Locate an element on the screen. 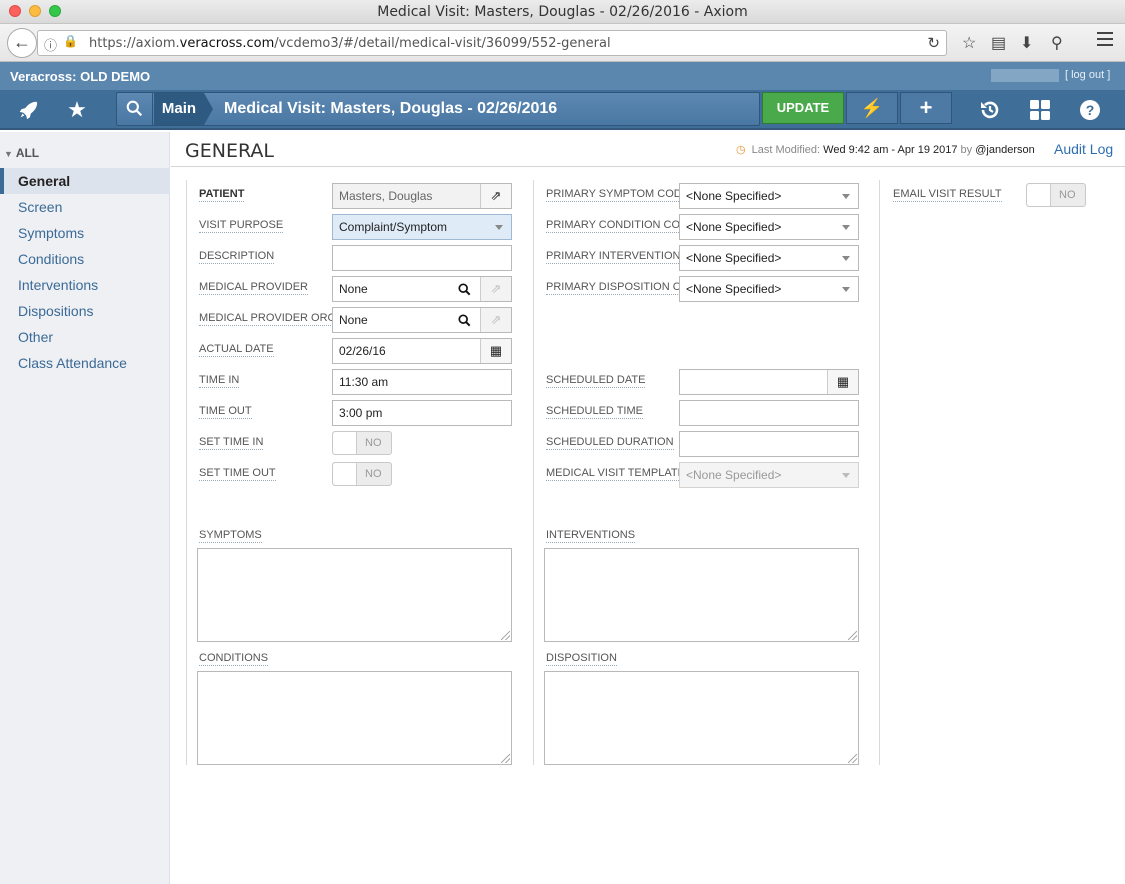  patient-field: Masters, Douglas ⇗ is located at coordinates (422, 196).